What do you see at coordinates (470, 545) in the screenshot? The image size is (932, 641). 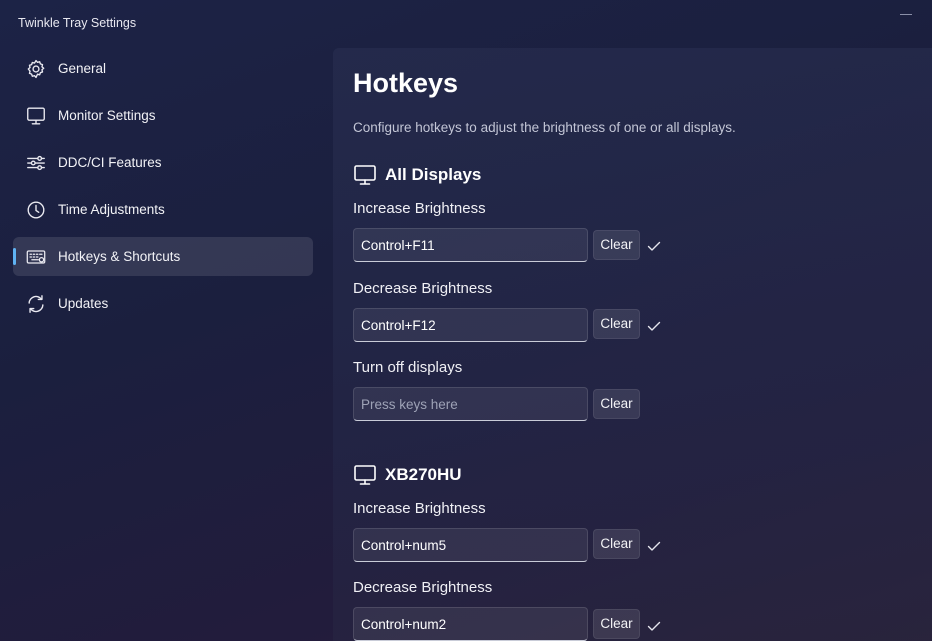 I see `hotkey-input-xb270hu-increase` at bounding box center [470, 545].